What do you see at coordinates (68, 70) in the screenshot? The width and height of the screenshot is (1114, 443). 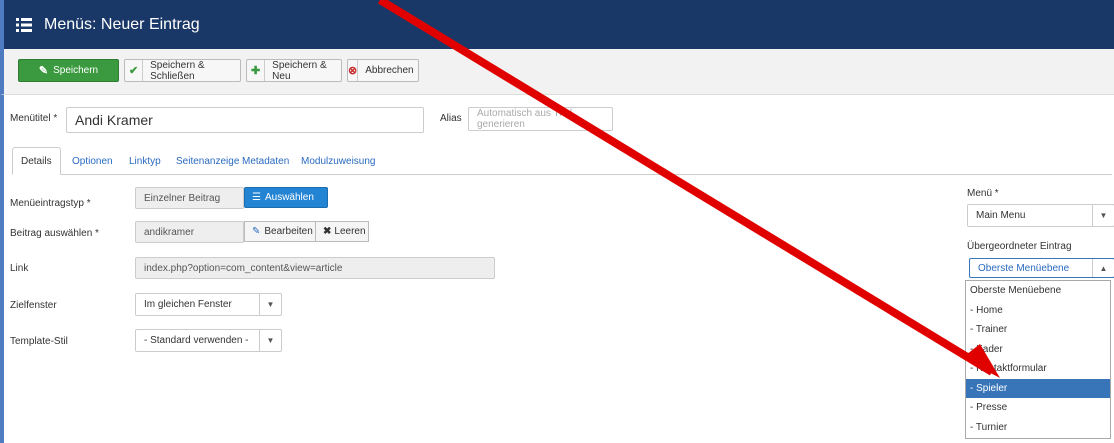 I see `save-button: ✎ Speichern` at bounding box center [68, 70].